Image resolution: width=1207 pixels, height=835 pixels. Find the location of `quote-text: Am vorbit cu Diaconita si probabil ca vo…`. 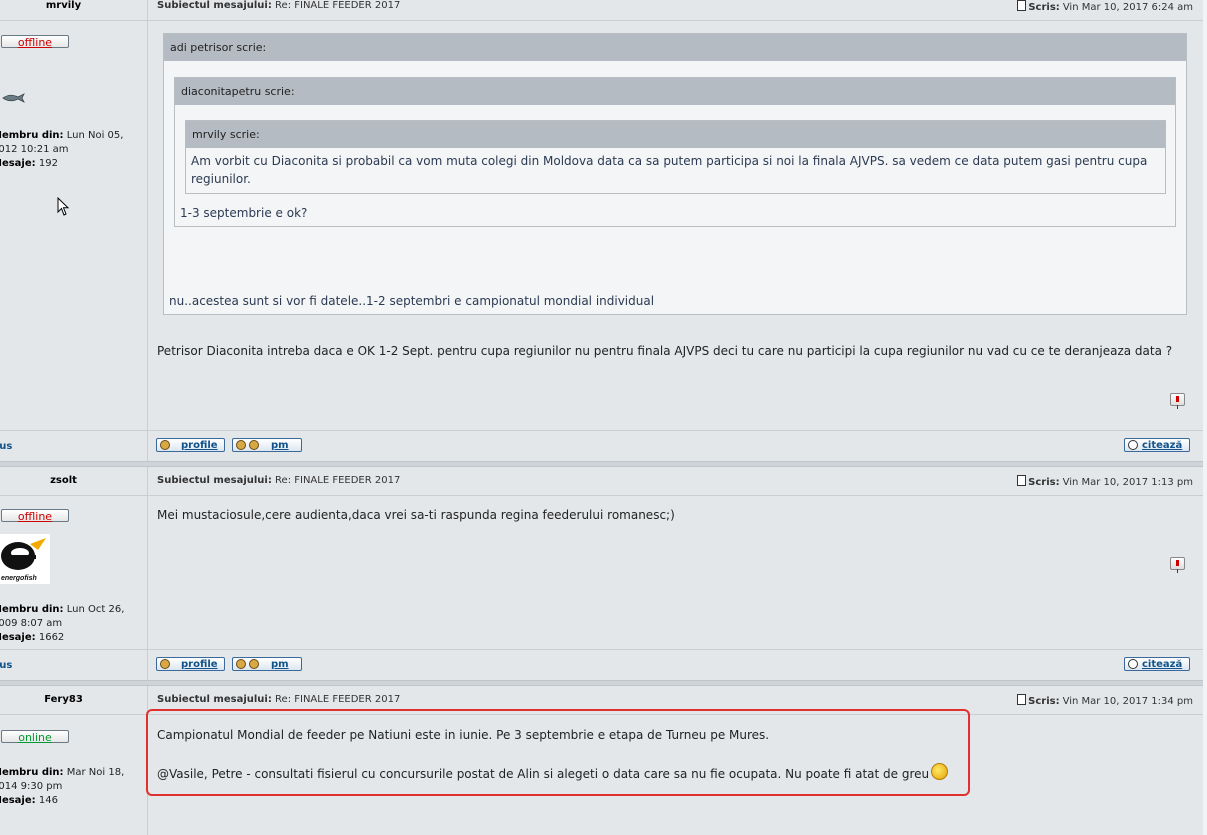

quote-text: Am vorbit cu Diaconita si probabil ca vo… is located at coordinates (669, 170).